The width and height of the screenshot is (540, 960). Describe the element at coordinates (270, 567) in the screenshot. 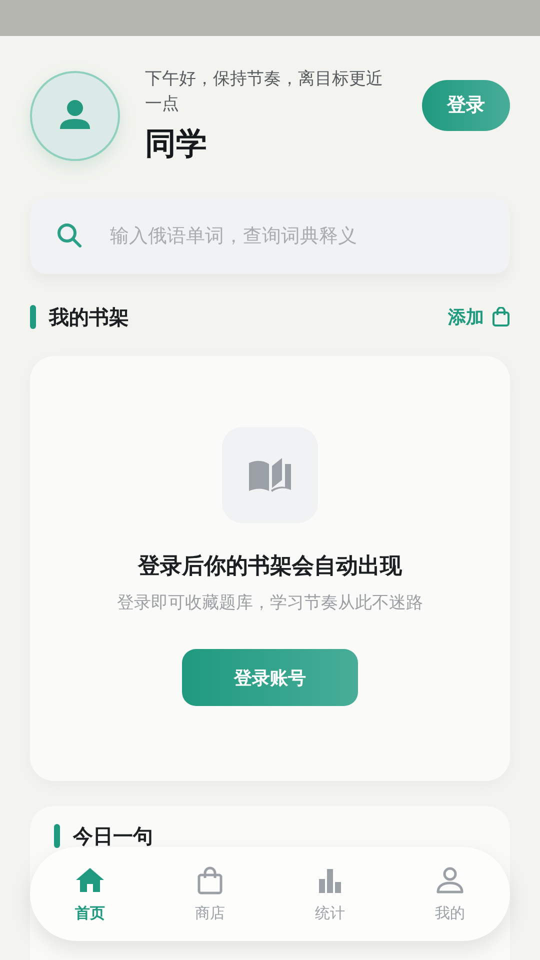

I see `empty-title: 登录后你的书架会自动出现` at that location.